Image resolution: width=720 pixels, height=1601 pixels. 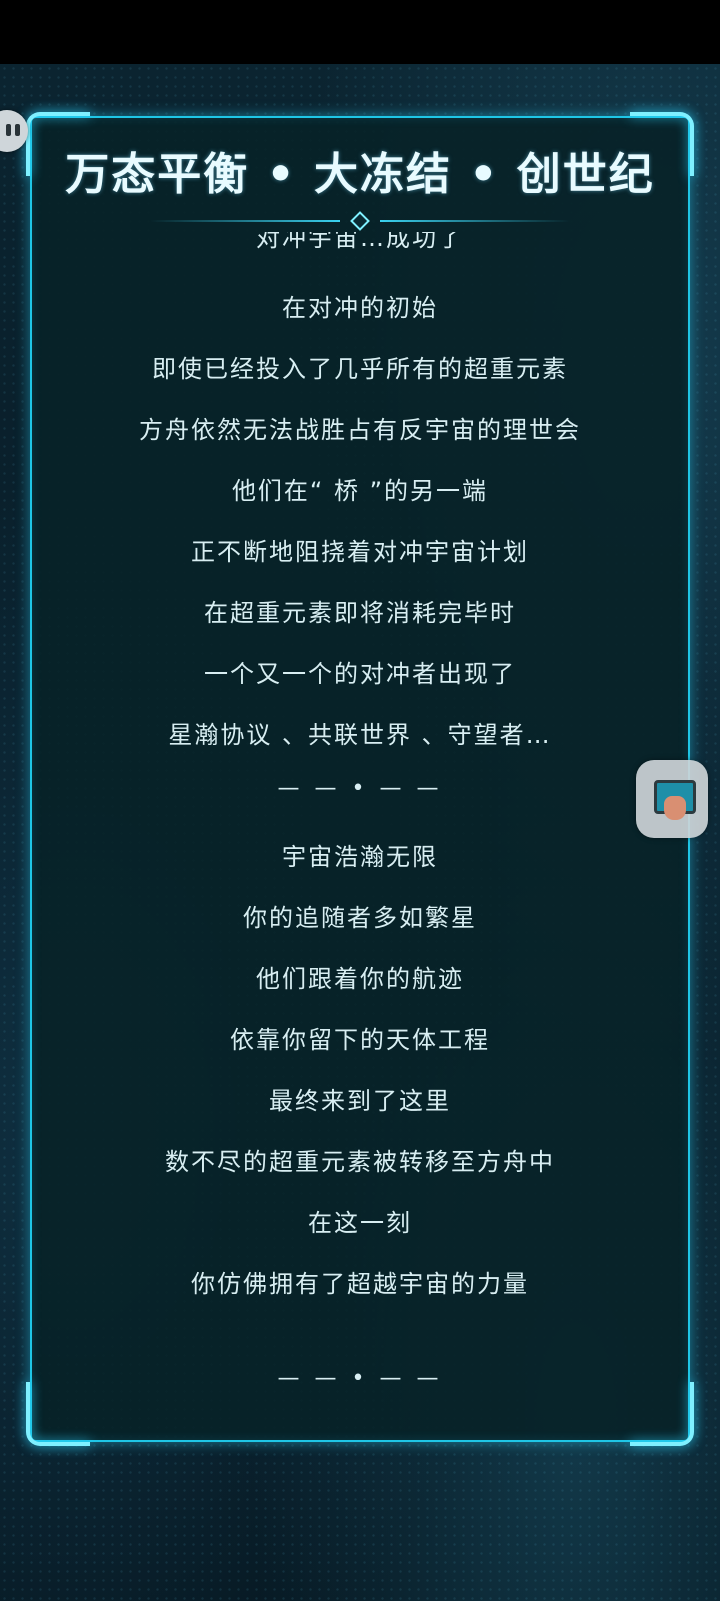 What do you see at coordinates (360, 430) in the screenshot?
I see `story-line: 方舟依然无法战胜占有反宇宙的理世会` at bounding box center [360, 430].